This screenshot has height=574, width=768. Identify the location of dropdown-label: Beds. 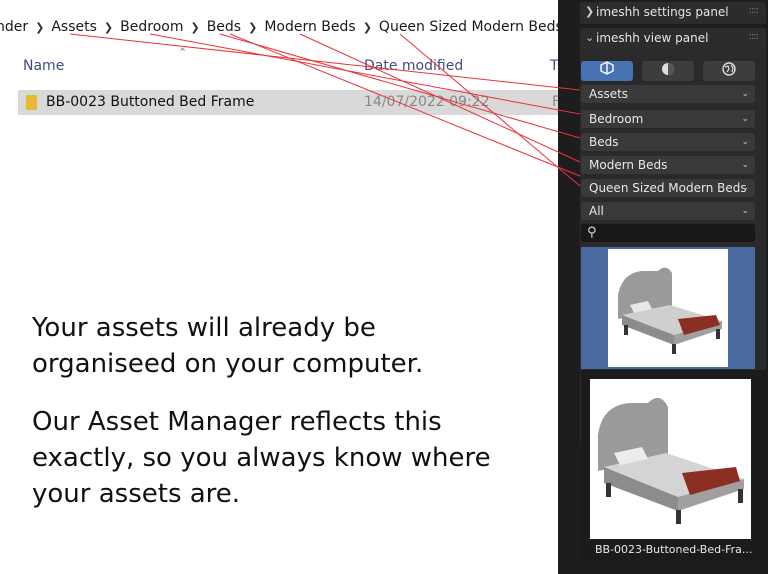
(604, 142).